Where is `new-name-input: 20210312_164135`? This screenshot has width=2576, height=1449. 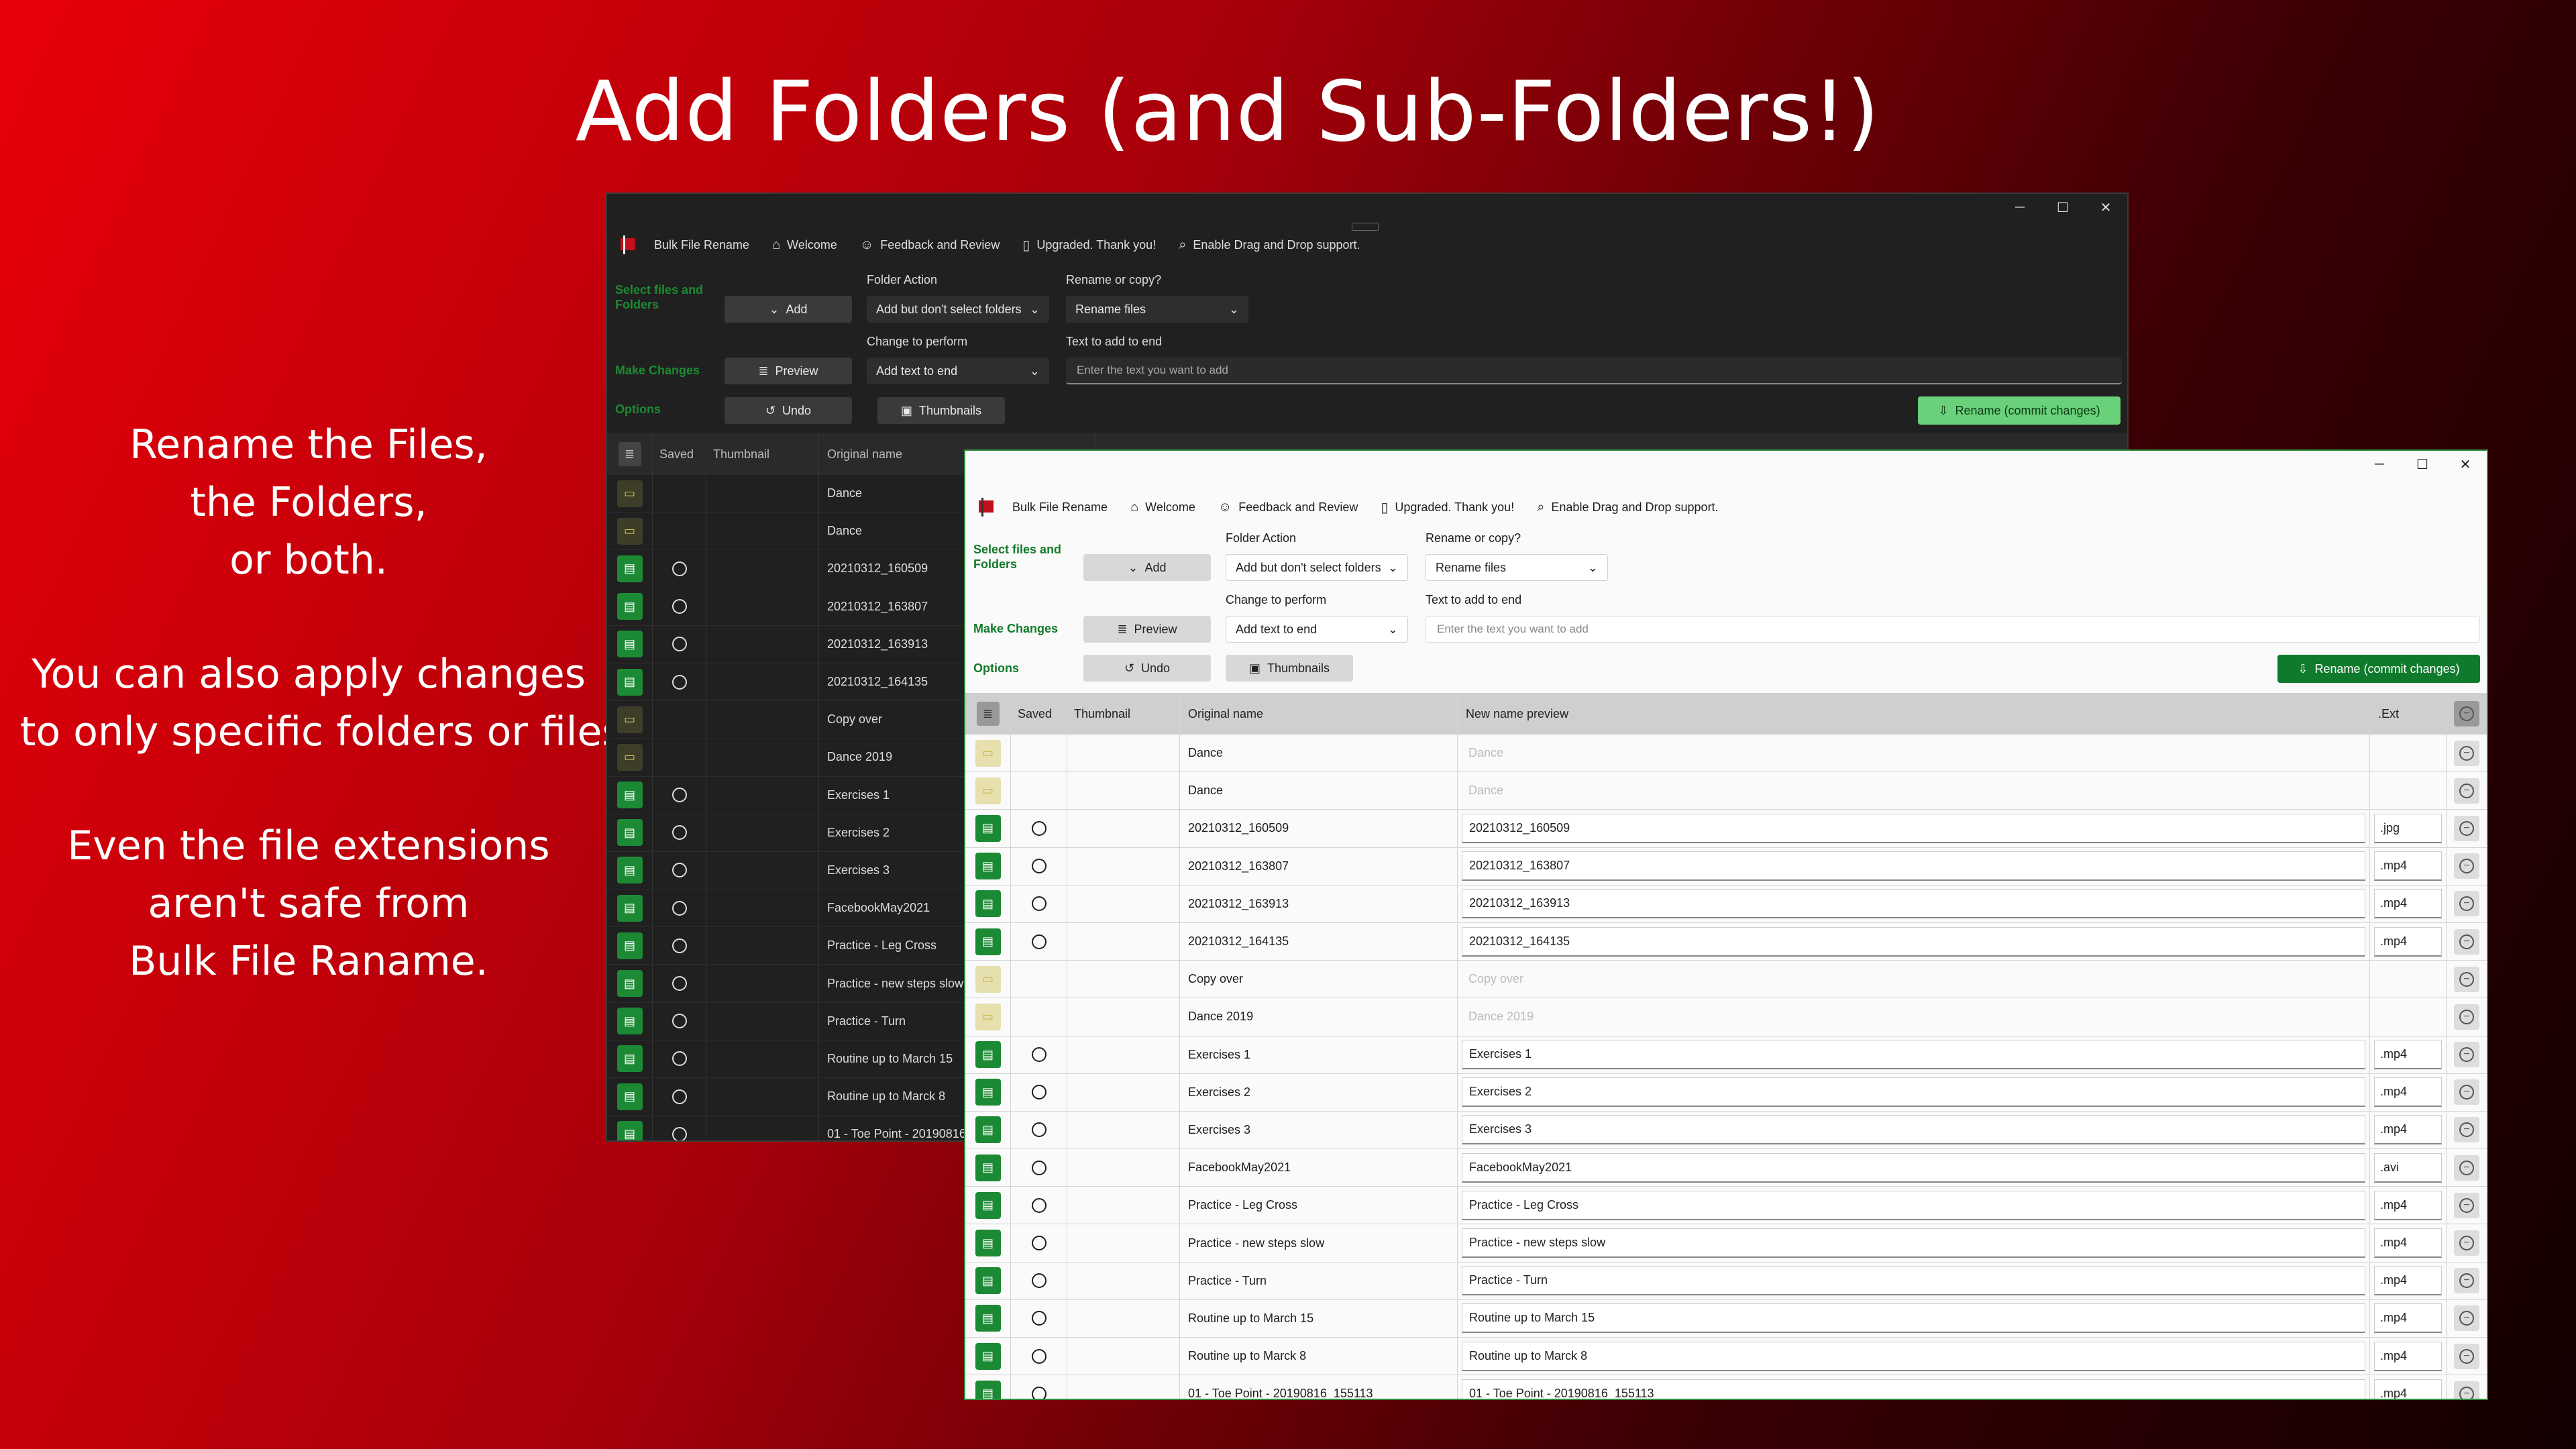 new-name-input: 20210312_164135 is located at coordinates (1913, 941).